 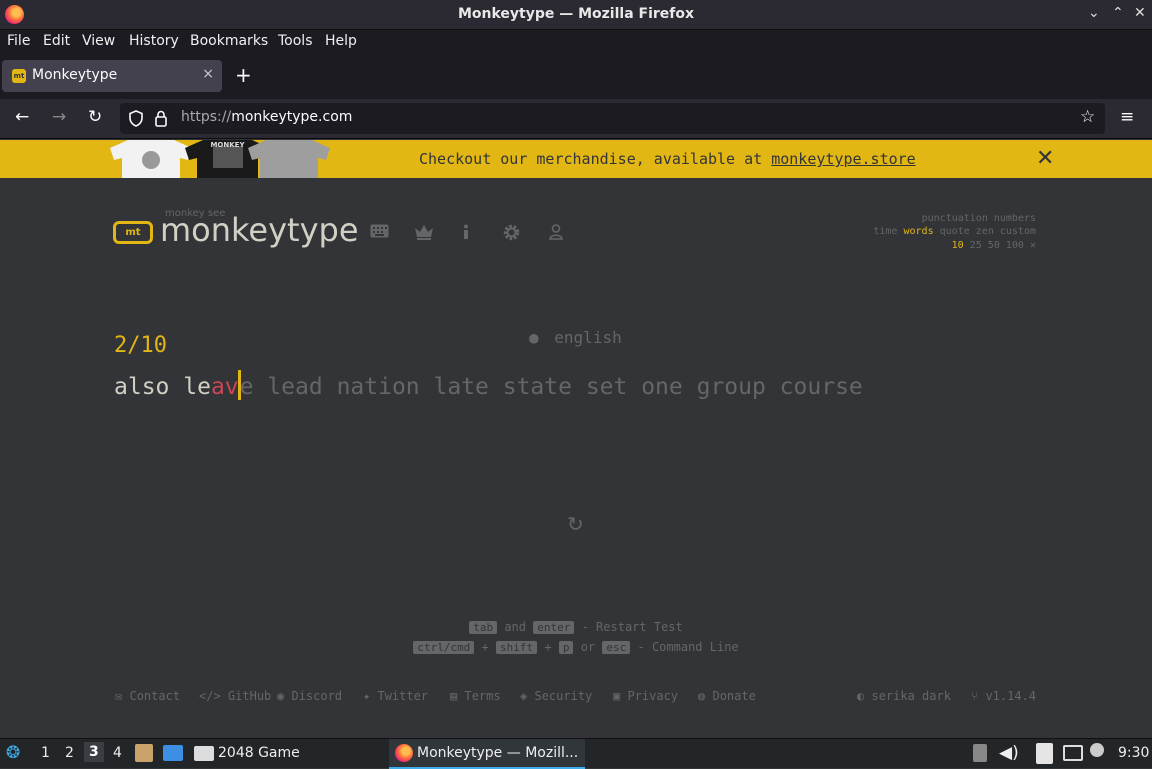 What do you see at coordinates (22, 117) in the screenshot?
I see `back-button: ←` at bounding box center [22, 117].